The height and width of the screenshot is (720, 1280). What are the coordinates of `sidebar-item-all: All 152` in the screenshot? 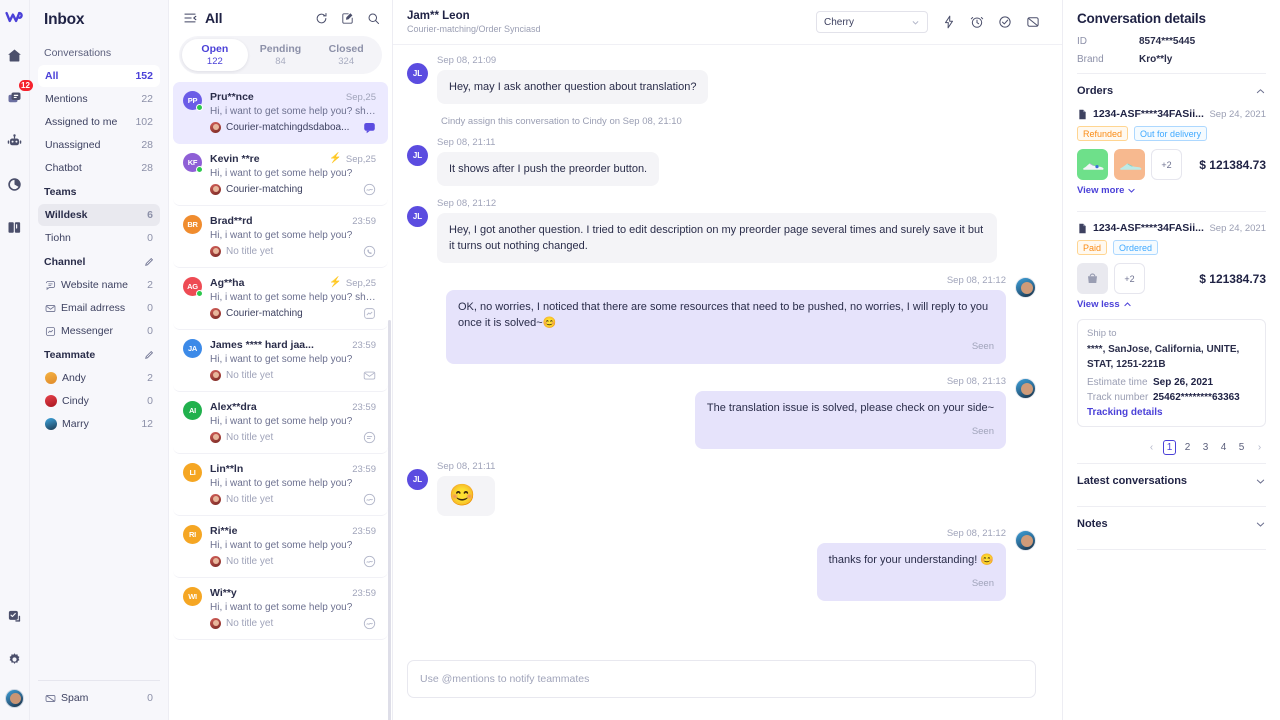 It's located at (99, 76).